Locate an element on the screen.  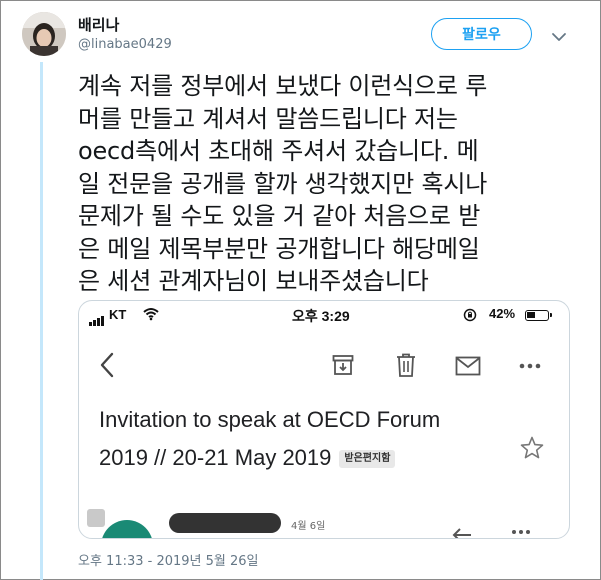
status-time: 오후 3:29 is located at coordinates (321, 316).